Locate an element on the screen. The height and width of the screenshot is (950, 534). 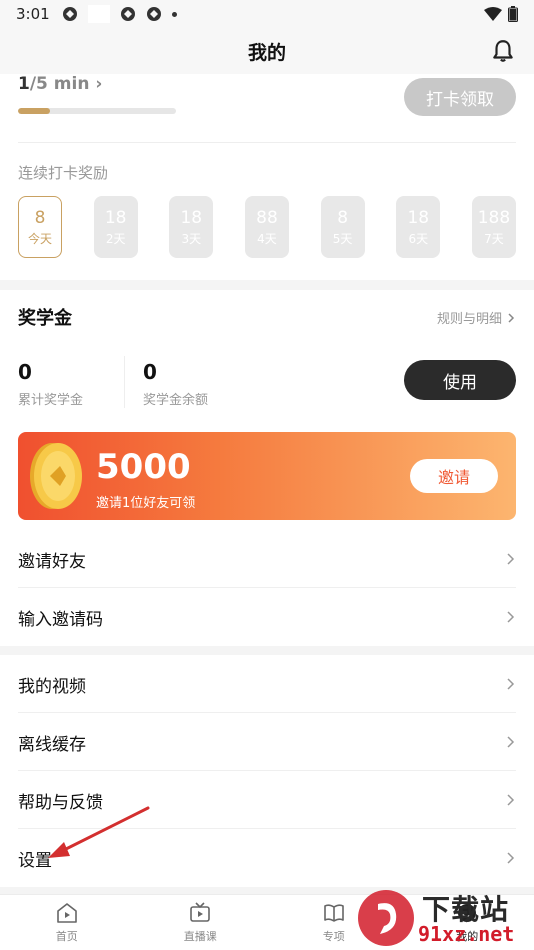
streak-day-3: 18 3天 is located at coordinates (191, 227).